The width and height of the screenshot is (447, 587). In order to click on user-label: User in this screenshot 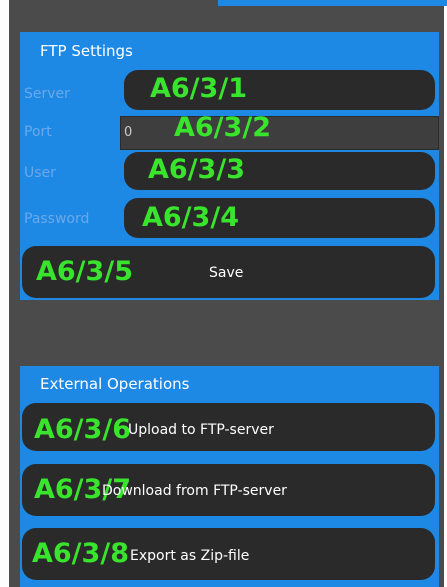, I will do `click(40, 173)`.